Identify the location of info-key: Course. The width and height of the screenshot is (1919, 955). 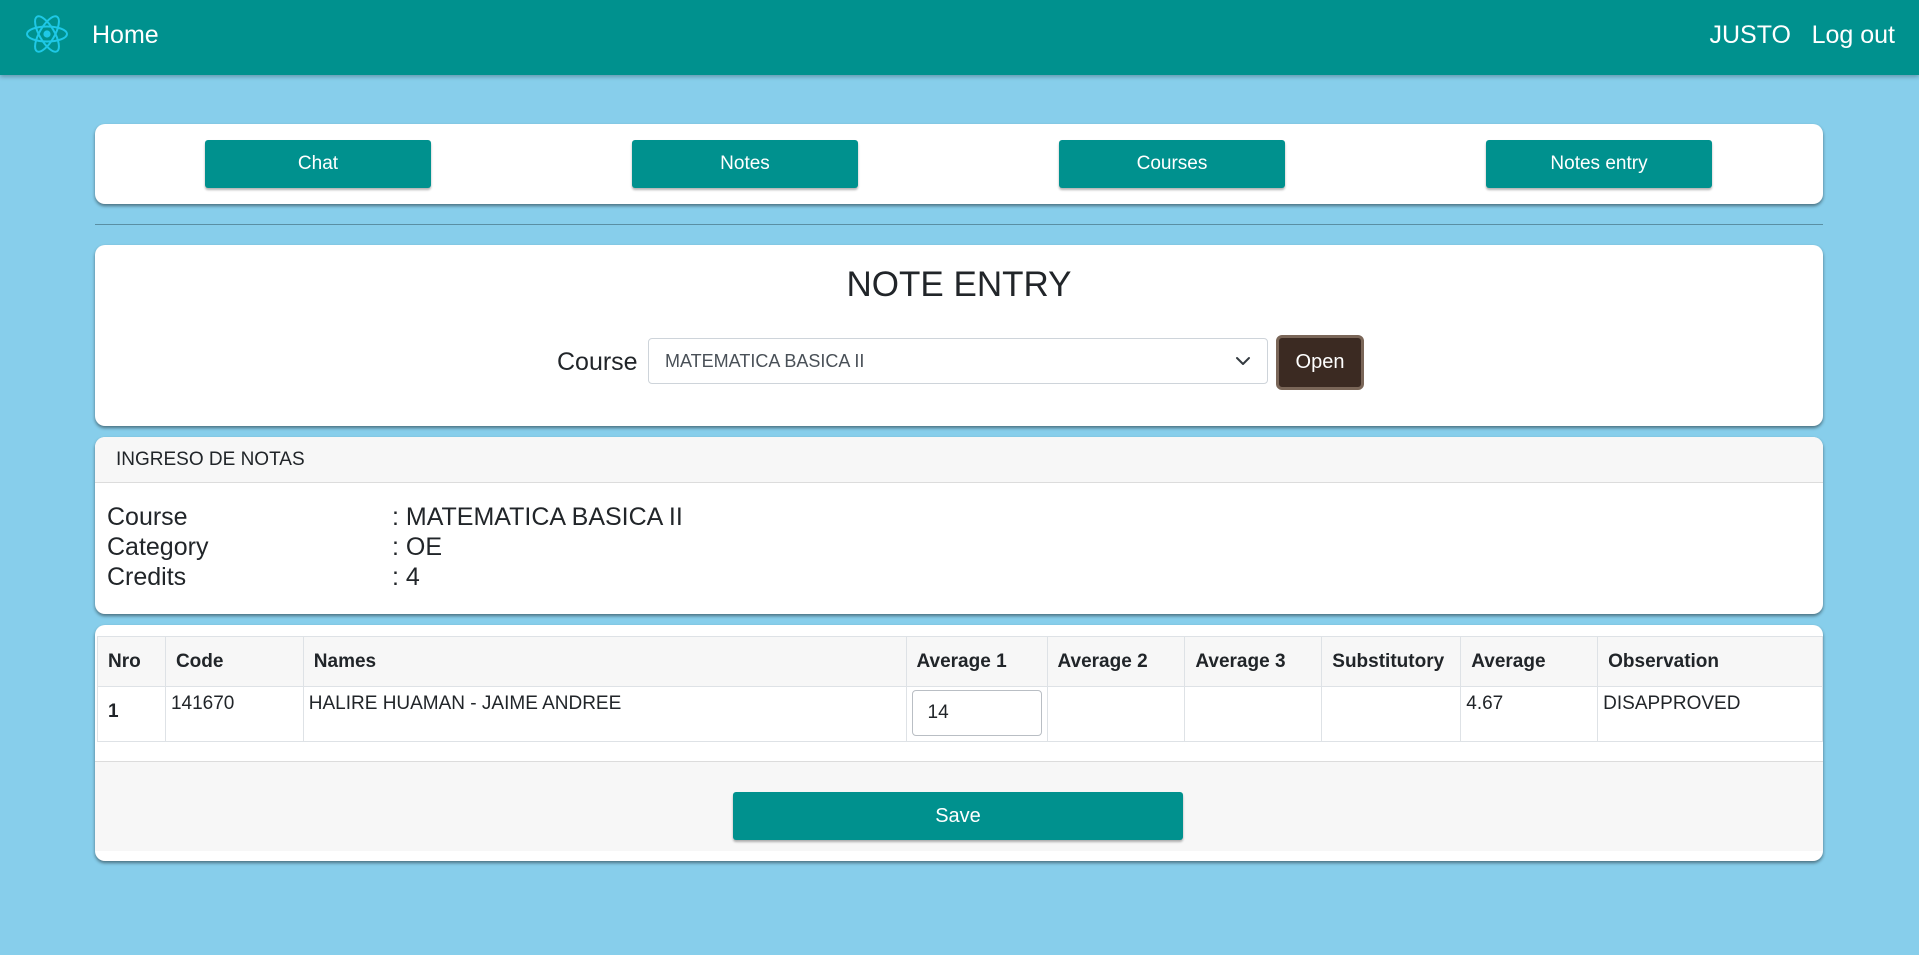
(147, 517).